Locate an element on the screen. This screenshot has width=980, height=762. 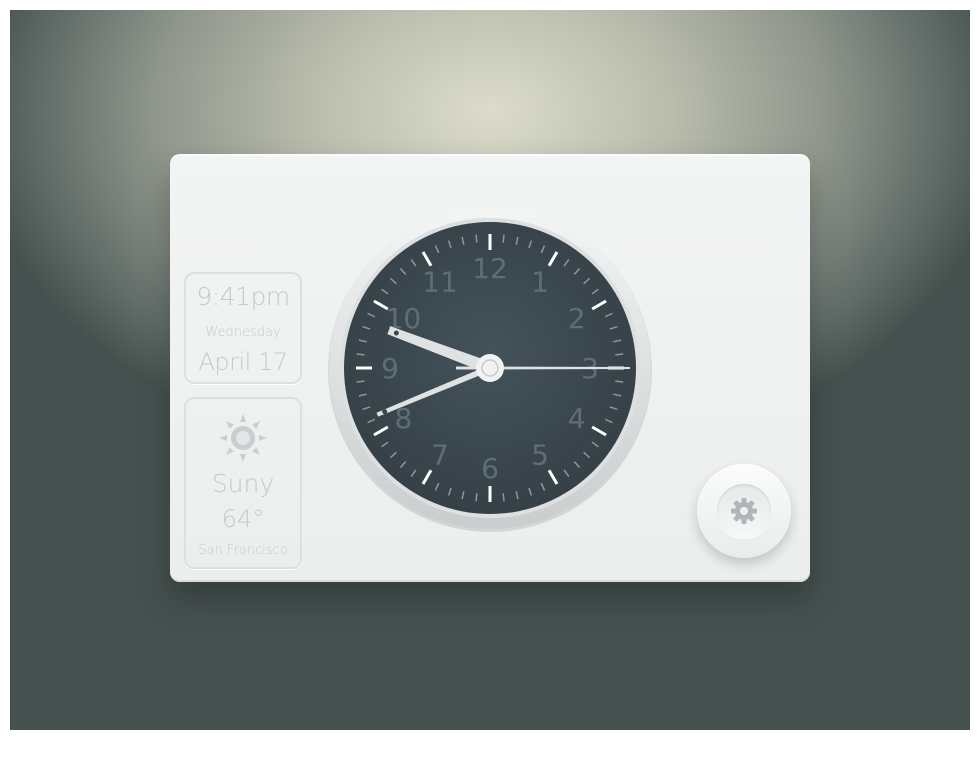
weather-condition: Suny is located at coordinates (243, 483).